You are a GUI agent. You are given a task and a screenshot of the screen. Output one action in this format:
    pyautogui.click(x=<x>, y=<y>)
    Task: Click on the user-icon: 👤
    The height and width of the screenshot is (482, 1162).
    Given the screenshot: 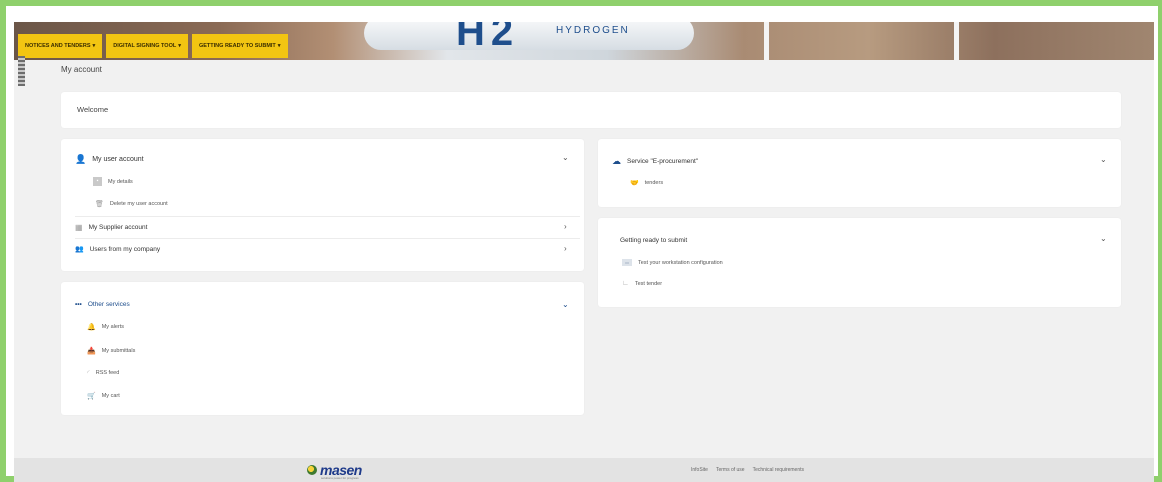 What is the action you would take?
    pyautogui.click(x=81, y=159)
    